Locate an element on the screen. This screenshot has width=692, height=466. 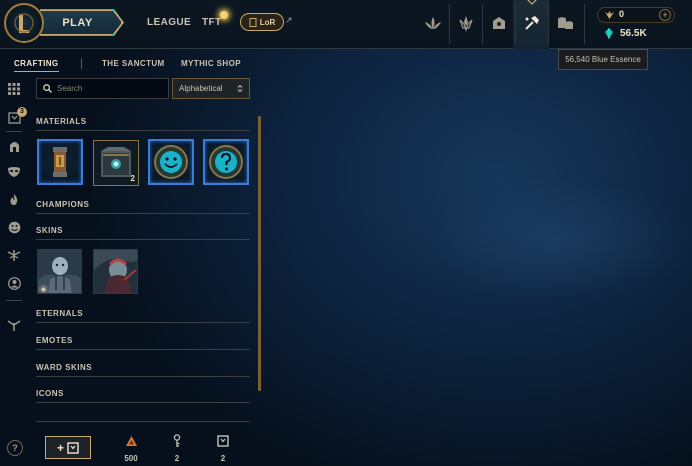
champion-mastery-icon is located at coordinates (466, 23).